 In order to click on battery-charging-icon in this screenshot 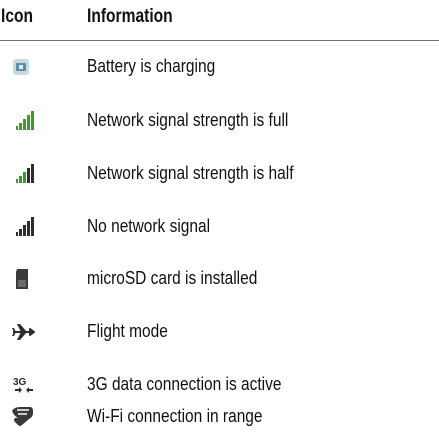, I will do `click(36, 67)`.